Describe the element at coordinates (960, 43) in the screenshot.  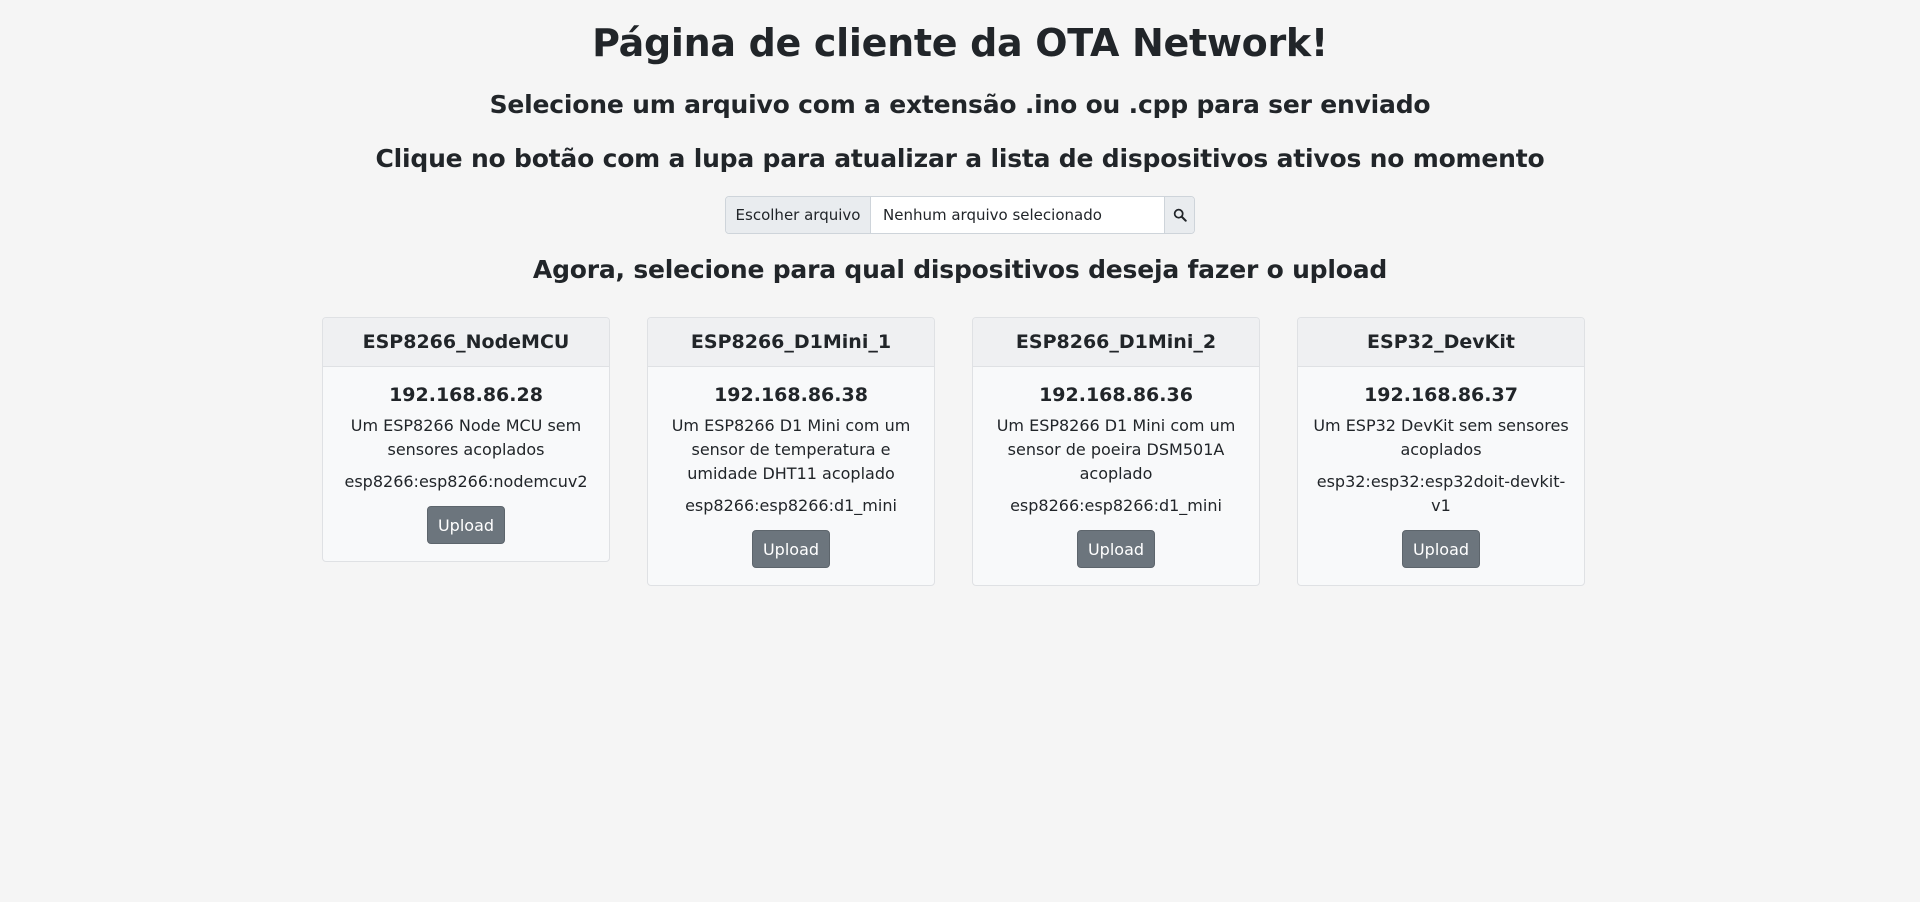
I see `page-title: Página de cliente da OTA Network!` at that location.